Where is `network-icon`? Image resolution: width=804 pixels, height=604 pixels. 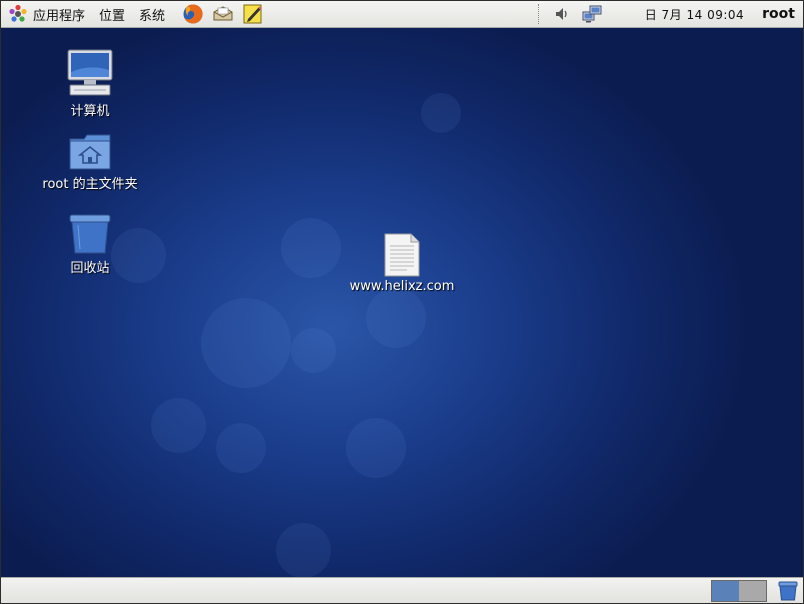 network-icon is located at coordinates (592, 14).